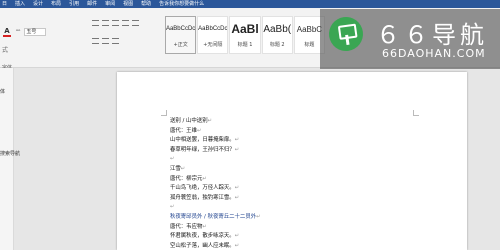 This screenshot has width=500, height=250. What do you see at coordinates (56, 4) in the screenshot?
I see `tab-layout: 布局` at bounding box center [56, 4].